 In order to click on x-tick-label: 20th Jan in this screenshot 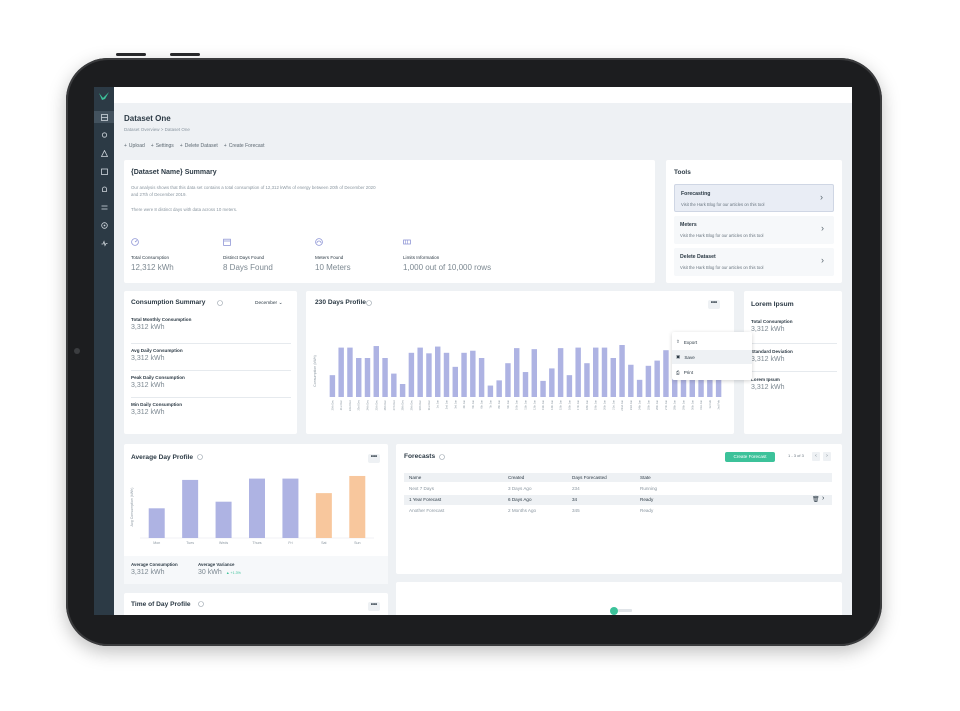, I will do `click(605, 404)`.